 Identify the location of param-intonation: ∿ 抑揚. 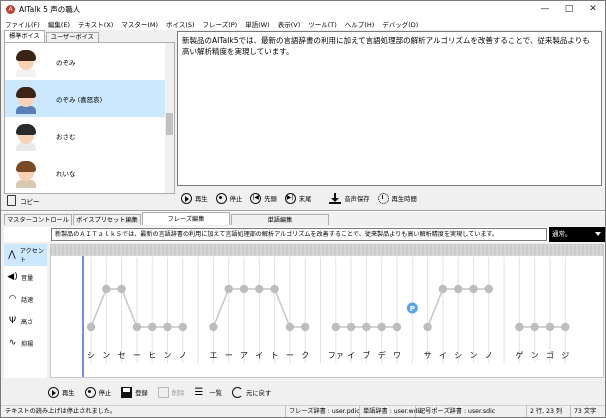
(25, 343).